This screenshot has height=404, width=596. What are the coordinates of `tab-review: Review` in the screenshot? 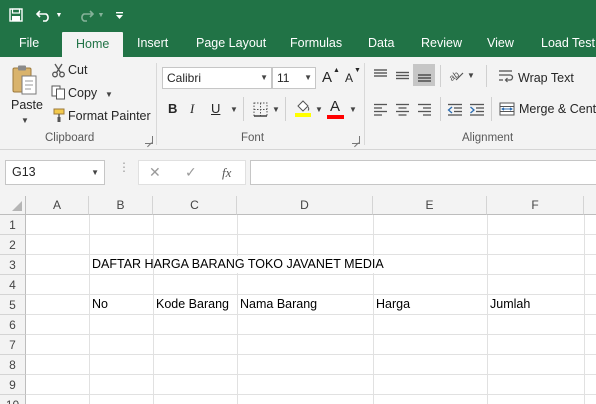 It's located at (441, 43).